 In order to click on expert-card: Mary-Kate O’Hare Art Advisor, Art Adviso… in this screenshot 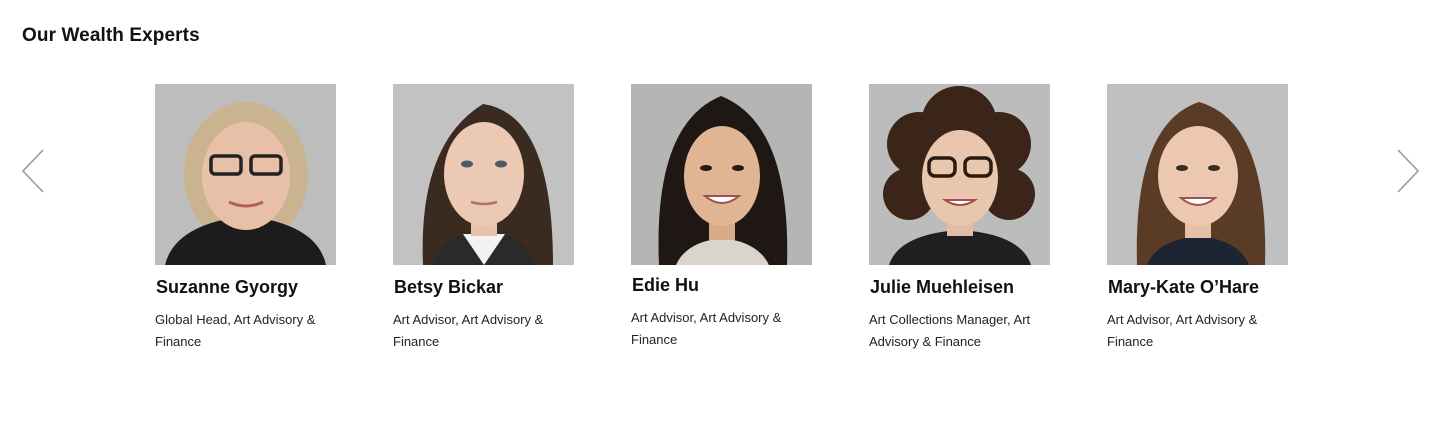, I will do `click(1207, 218)`.